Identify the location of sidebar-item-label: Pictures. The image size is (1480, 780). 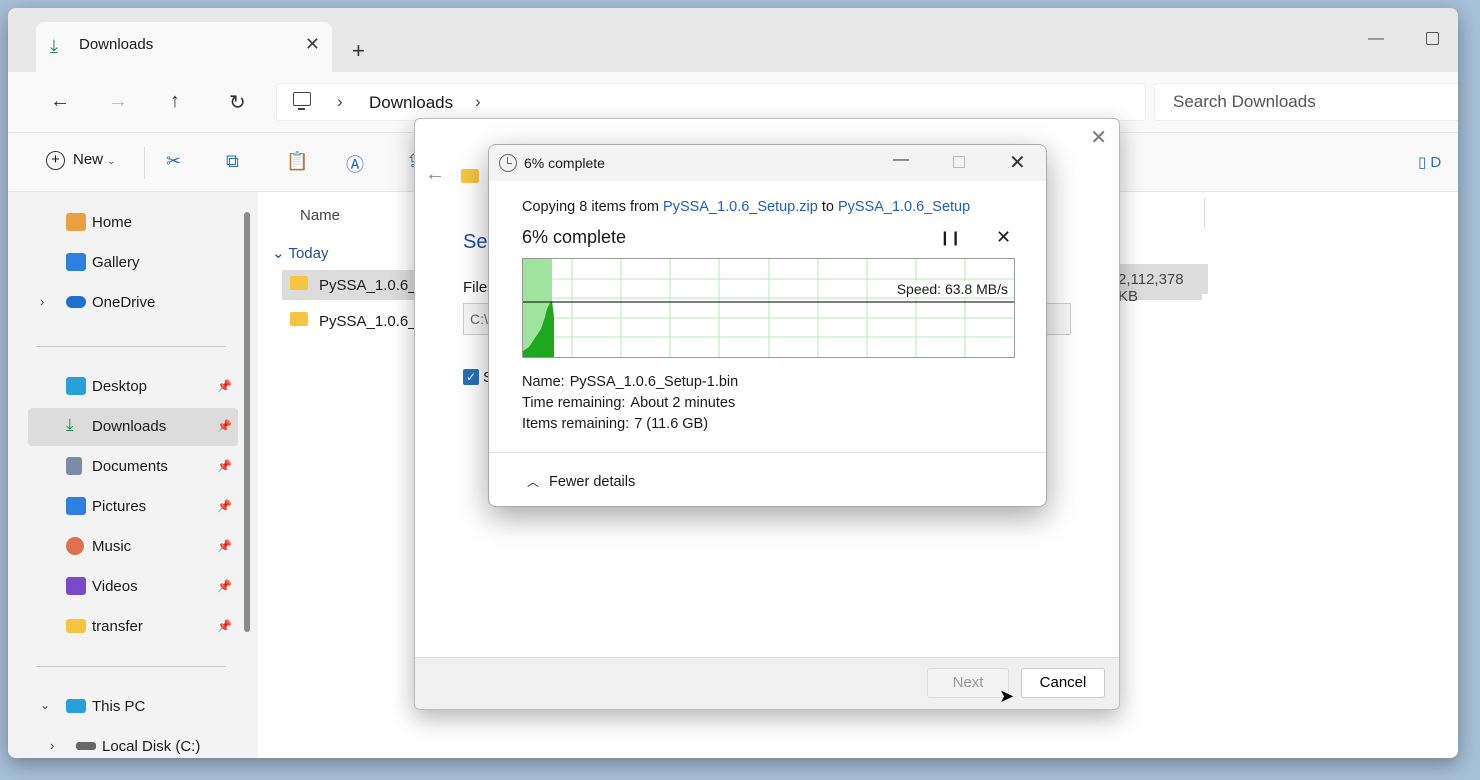
(119, 506).